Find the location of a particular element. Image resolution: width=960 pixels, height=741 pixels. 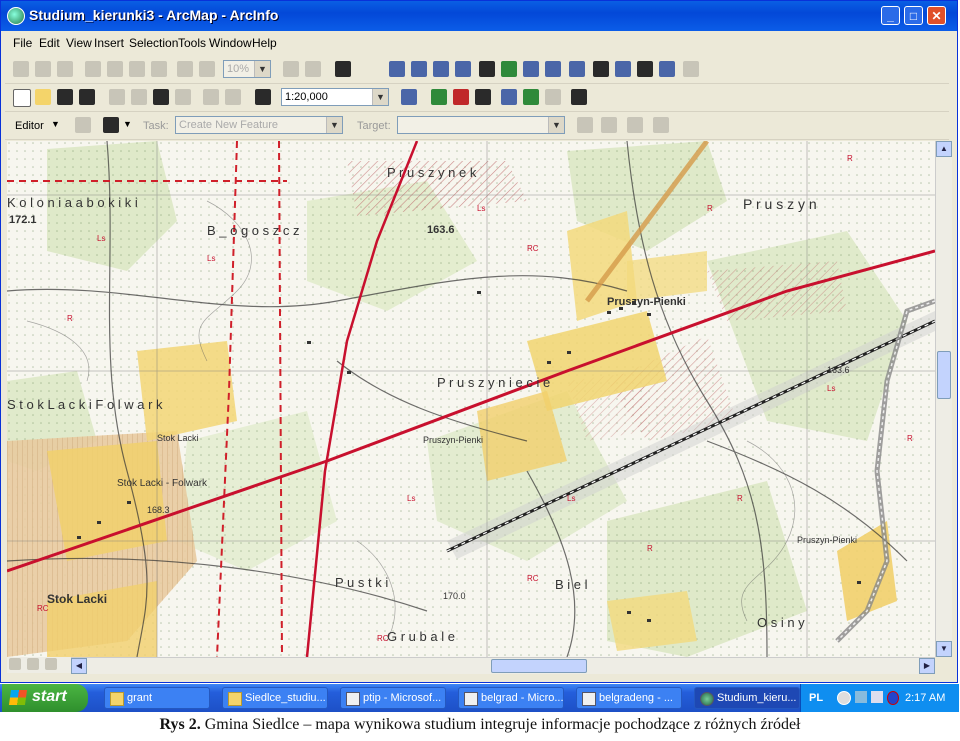

target-combo: ▼ is located at coordinates (481, 125).